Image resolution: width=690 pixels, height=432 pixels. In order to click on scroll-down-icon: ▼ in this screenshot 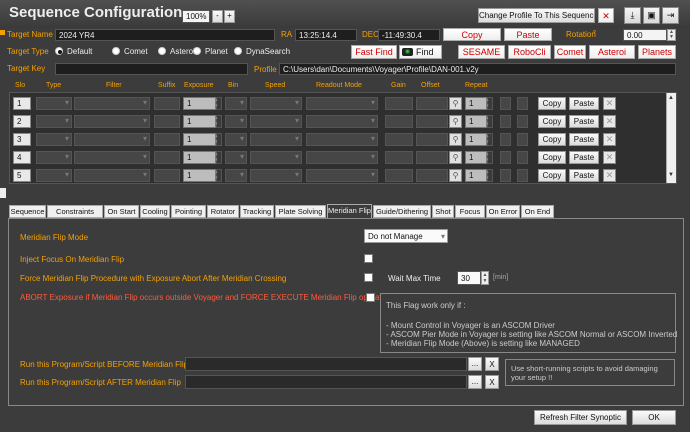, I will do `click(671, 175)`.